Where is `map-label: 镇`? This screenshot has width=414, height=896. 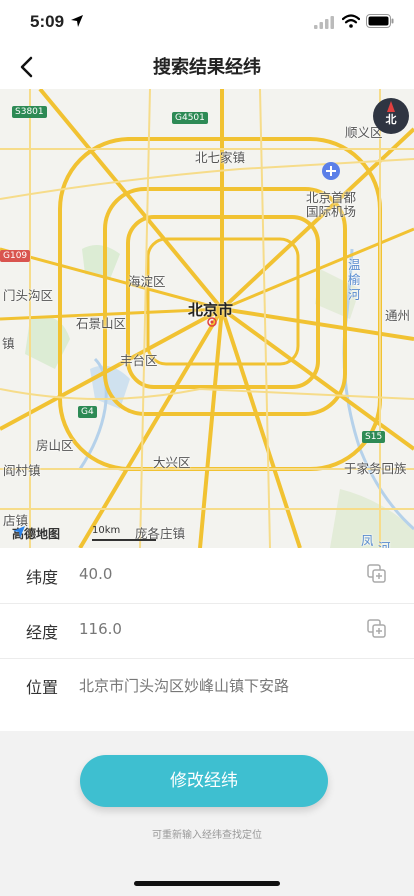
map-label: 镇 is located at coordinates (8, 343).